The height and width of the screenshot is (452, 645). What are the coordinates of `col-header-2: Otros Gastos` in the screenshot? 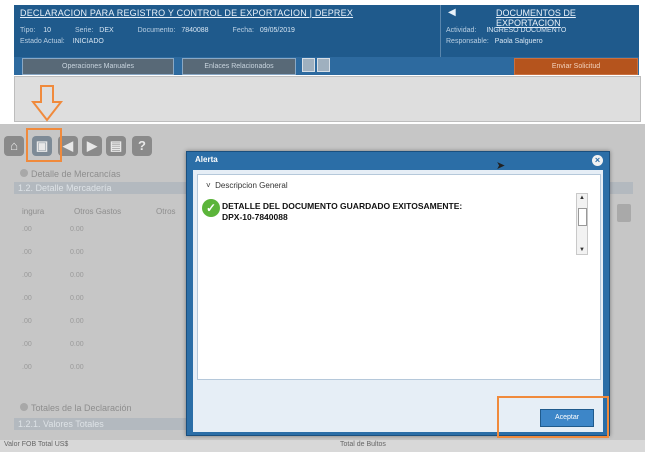 It's located at (98, 211).